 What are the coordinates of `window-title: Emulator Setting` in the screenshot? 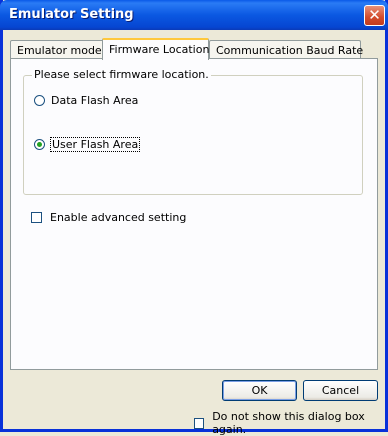 It's located at (71, 14).